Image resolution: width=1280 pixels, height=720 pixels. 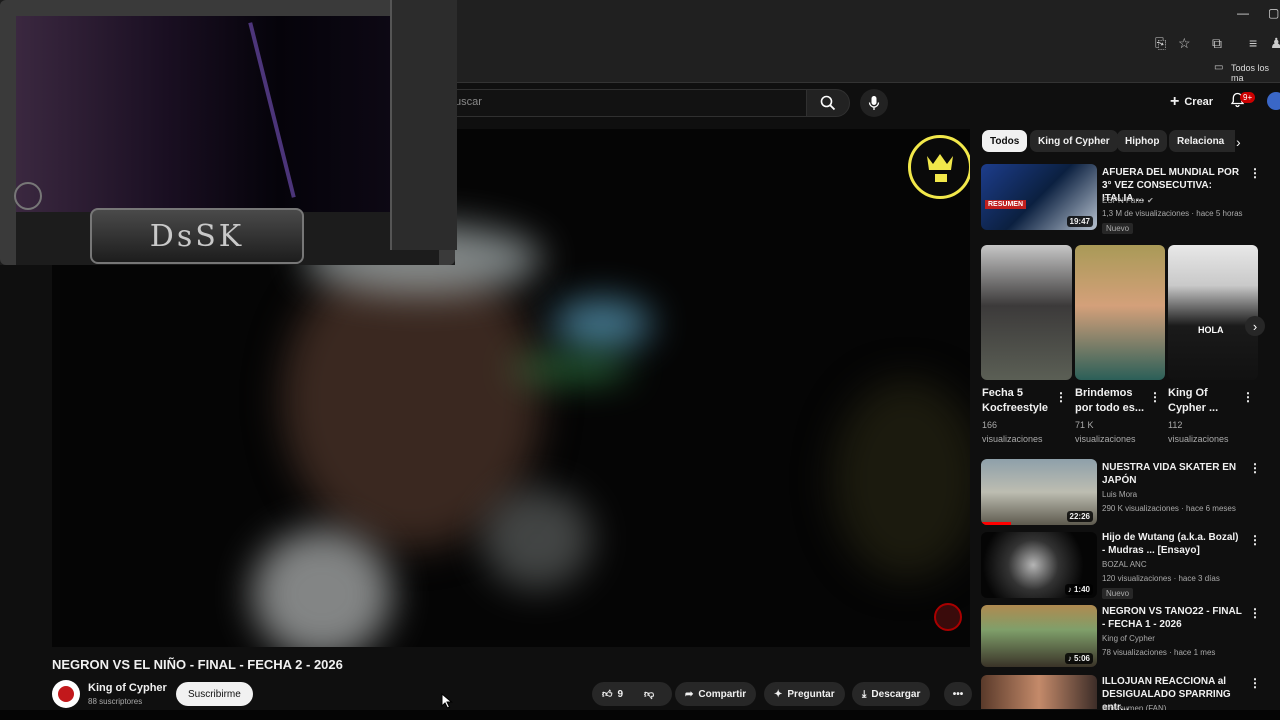 What do you see at coordinates (1039, 565) in the screenshot?
I see `recommended-thumbnail: ♪ 1:40` at bounding box center [1039, 565].